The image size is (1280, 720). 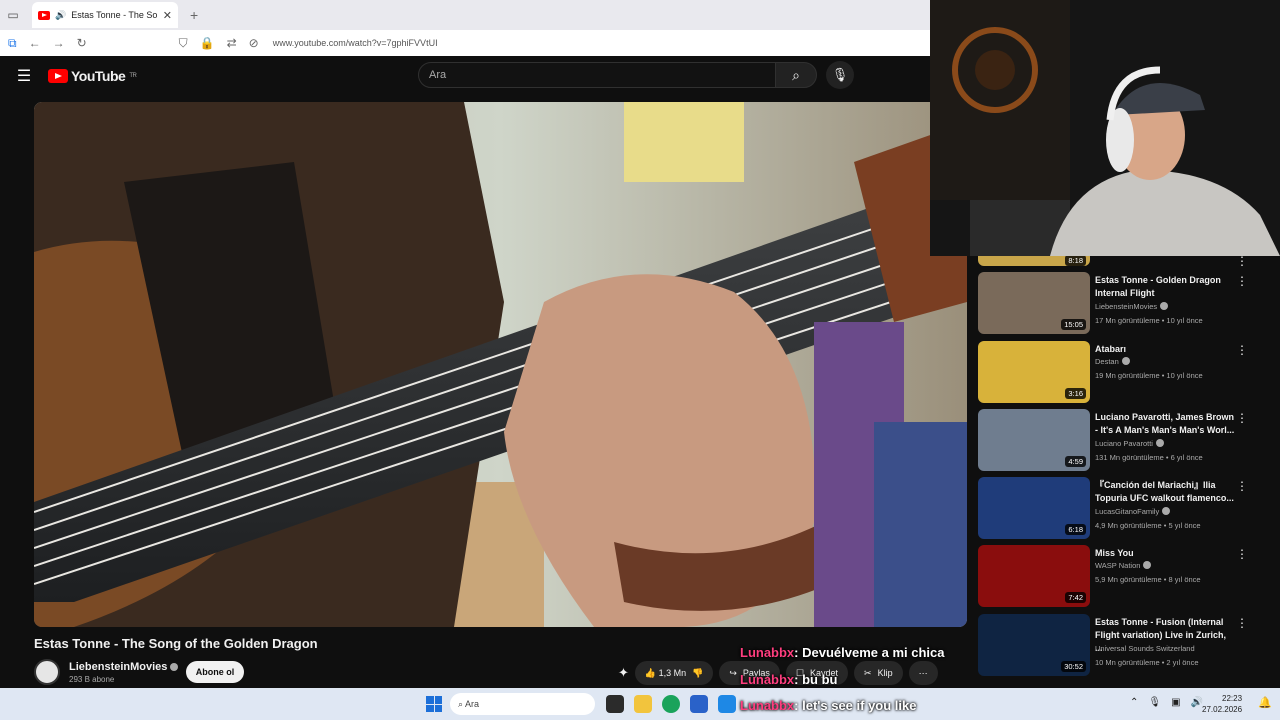 What do you see at coordinates (597, 75) in the screenshot?
I see `search-input: Ara` at bounding box center [597, 75].